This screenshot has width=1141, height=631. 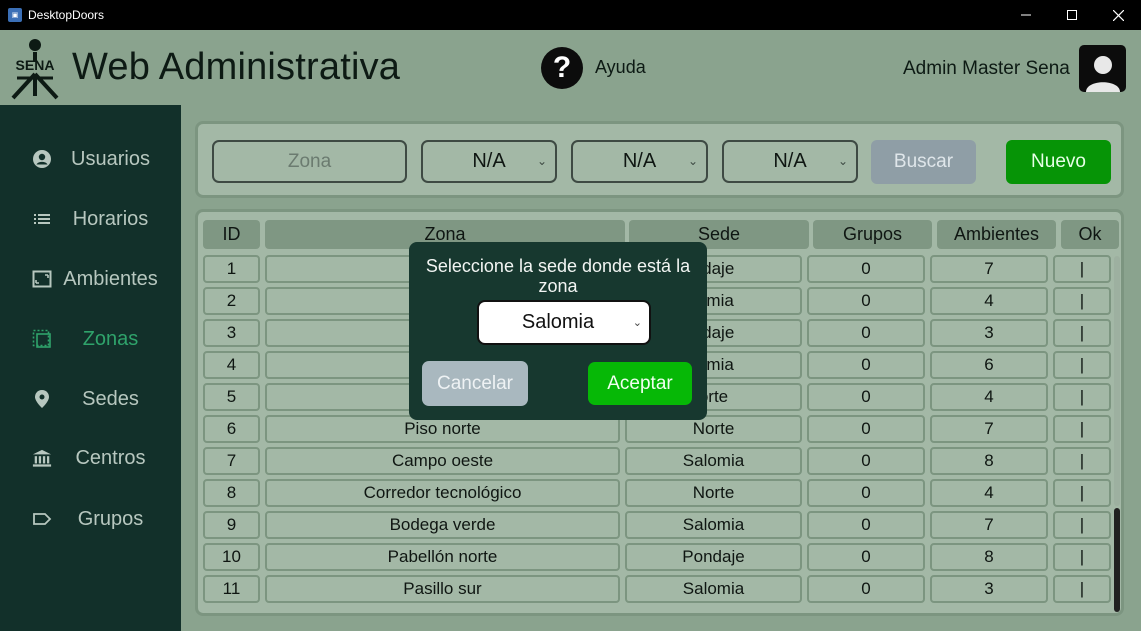 I want to click on minimize-button, so click(x=1026, y=15).